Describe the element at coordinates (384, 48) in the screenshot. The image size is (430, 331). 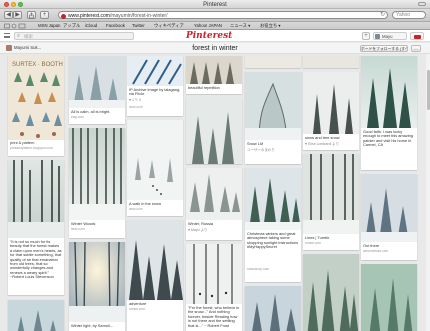
I see `follow-board-button: ボードをフォローする (すべて)` at that location.